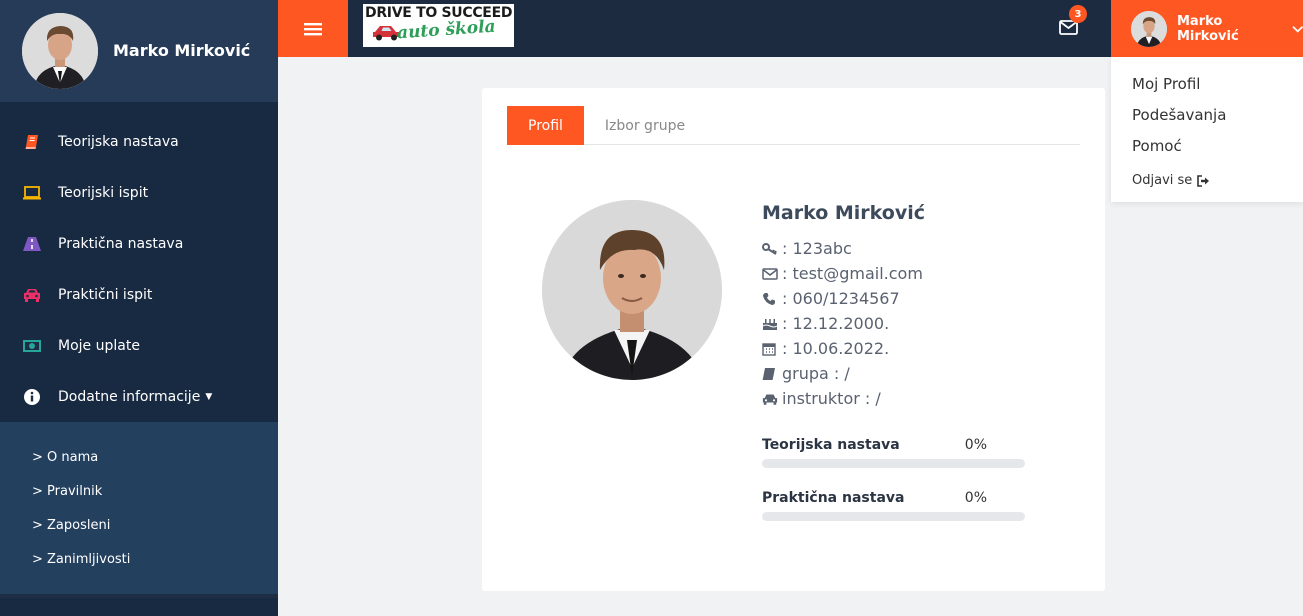  Describe the element at coordinates (844, 213) in the screenshot. I see `profile-name: Marko Mirković` at that location.